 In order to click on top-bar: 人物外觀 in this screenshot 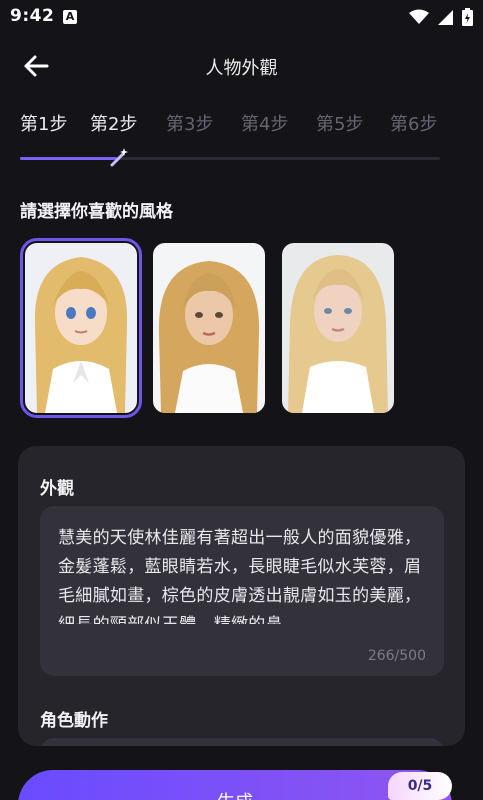, I will do `click(241, 66)`.